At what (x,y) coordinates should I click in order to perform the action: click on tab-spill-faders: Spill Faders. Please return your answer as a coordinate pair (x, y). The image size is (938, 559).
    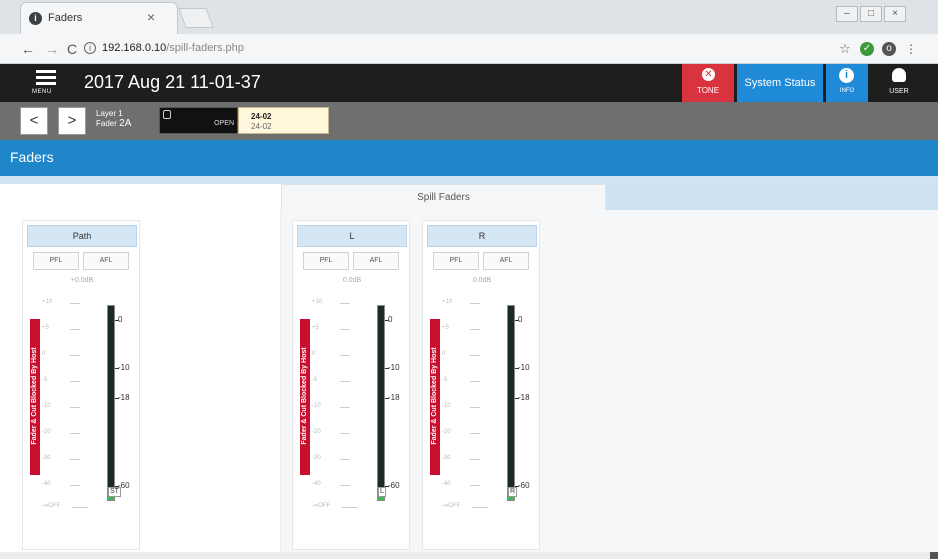
    Looking at the image, I should click on (443, 197).